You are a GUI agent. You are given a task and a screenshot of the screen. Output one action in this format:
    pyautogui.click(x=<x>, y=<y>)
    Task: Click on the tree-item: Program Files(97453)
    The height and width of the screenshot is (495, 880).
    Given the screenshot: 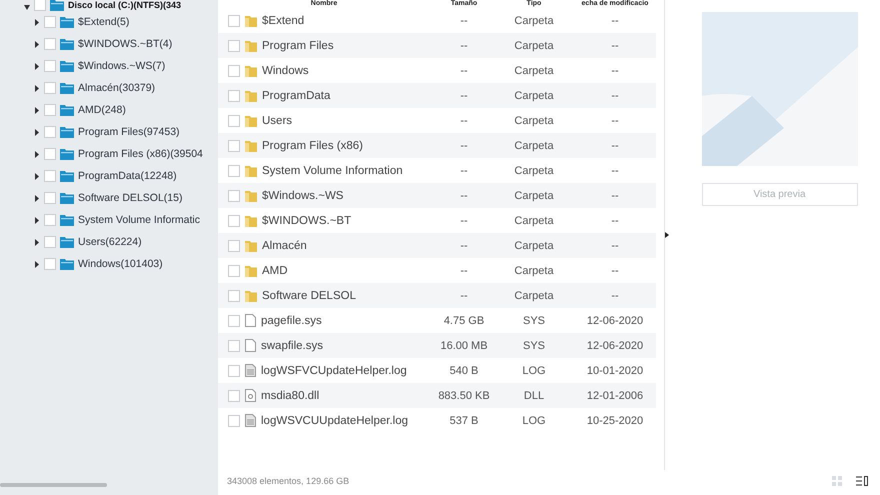 What is the action you would take?
    pyautogui.click(x=129, y=132)
    